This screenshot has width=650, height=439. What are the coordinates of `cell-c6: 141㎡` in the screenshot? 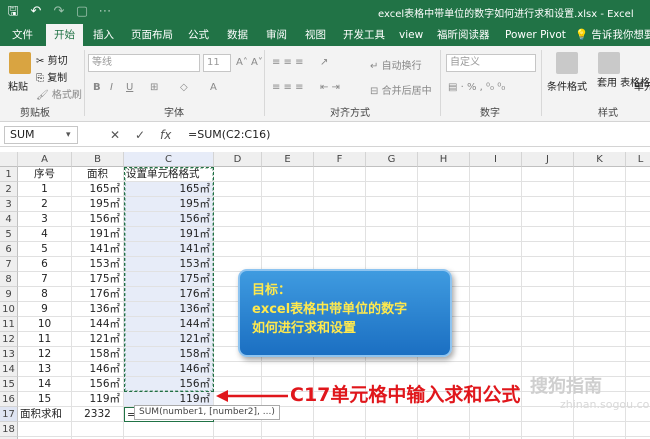 It's located at (169, 249).